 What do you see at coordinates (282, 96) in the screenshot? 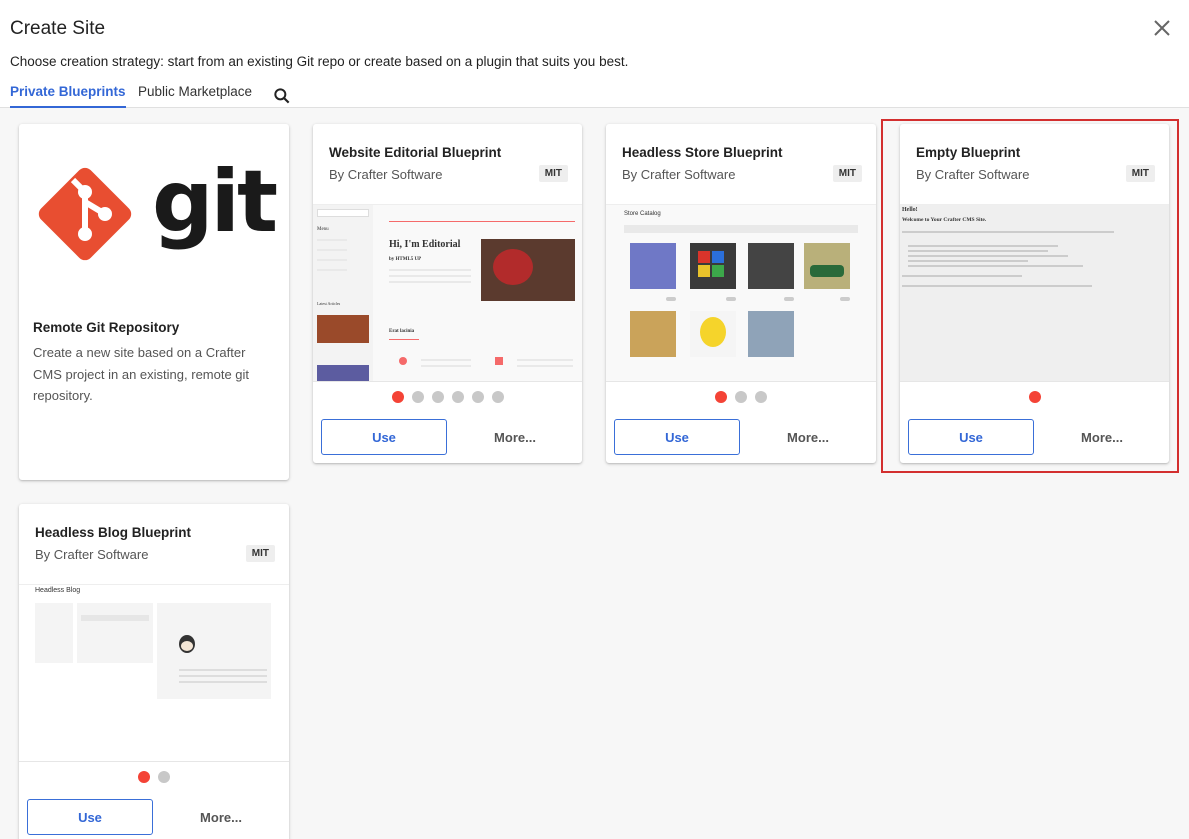
I see `search-icon` at bounding box center [282, 96].